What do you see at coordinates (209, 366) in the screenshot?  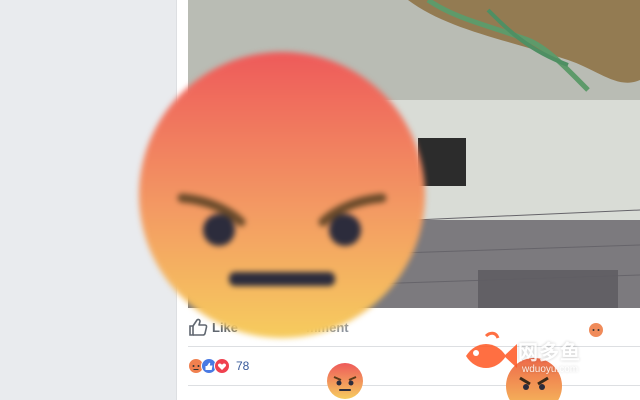 I see `reaction-icons` at bounding box center [209, 366].